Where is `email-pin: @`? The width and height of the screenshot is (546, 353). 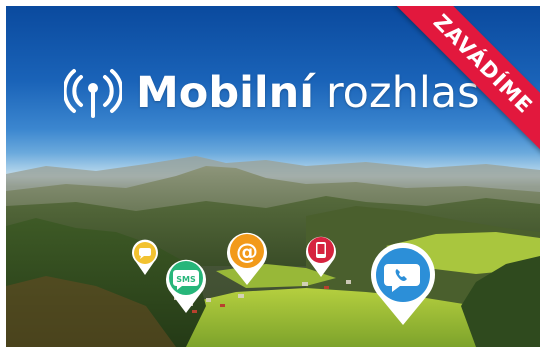
email-pin: @ is located at coordinates (247, 258).